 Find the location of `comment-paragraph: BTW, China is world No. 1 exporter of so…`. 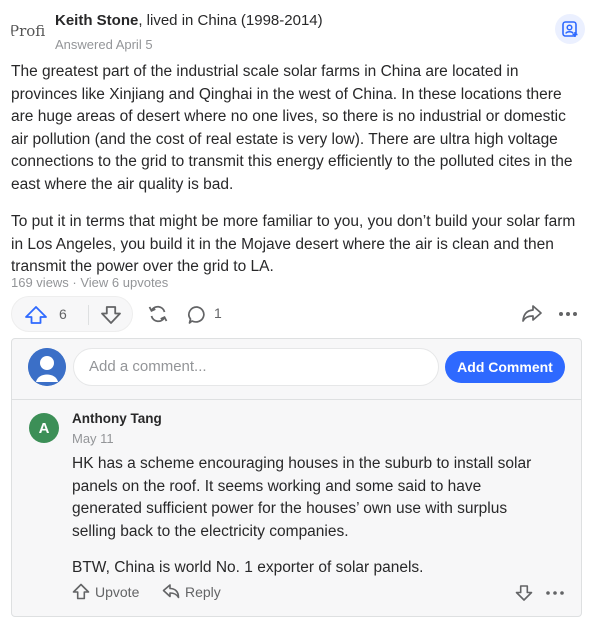

comment-paragraph: BTW, China is world No. 1 exporter of so… is located at coordinates (248, 567).